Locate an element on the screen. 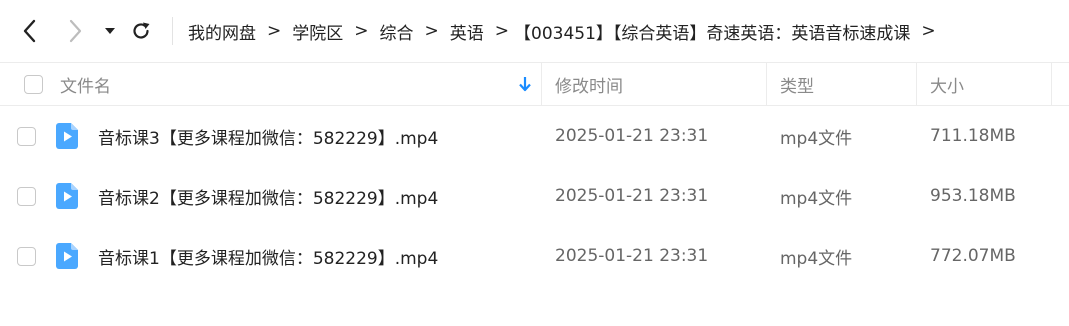 This screenshot has width=1069, height=326. arrow-down-icon is located at coordinates (525, 84).